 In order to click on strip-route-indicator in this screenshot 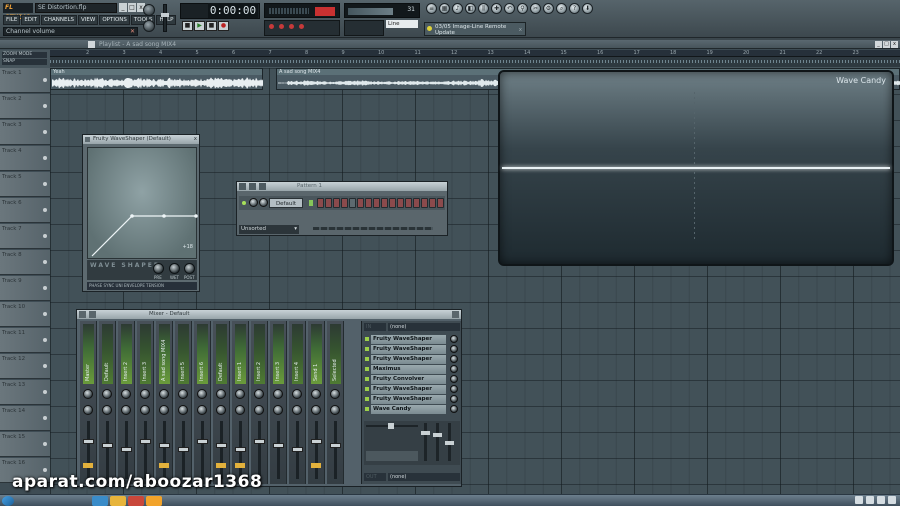, I will do `click(221, 465)`.